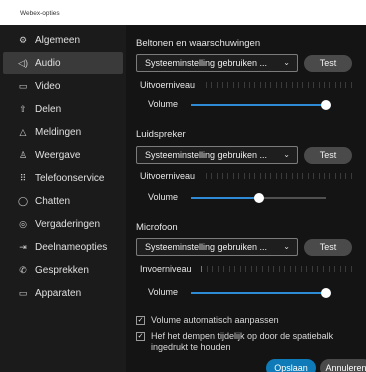 The width and height of the screenshot is (366, 372). I want to click on sidebar-item-label: Delen, so click(48, 109).